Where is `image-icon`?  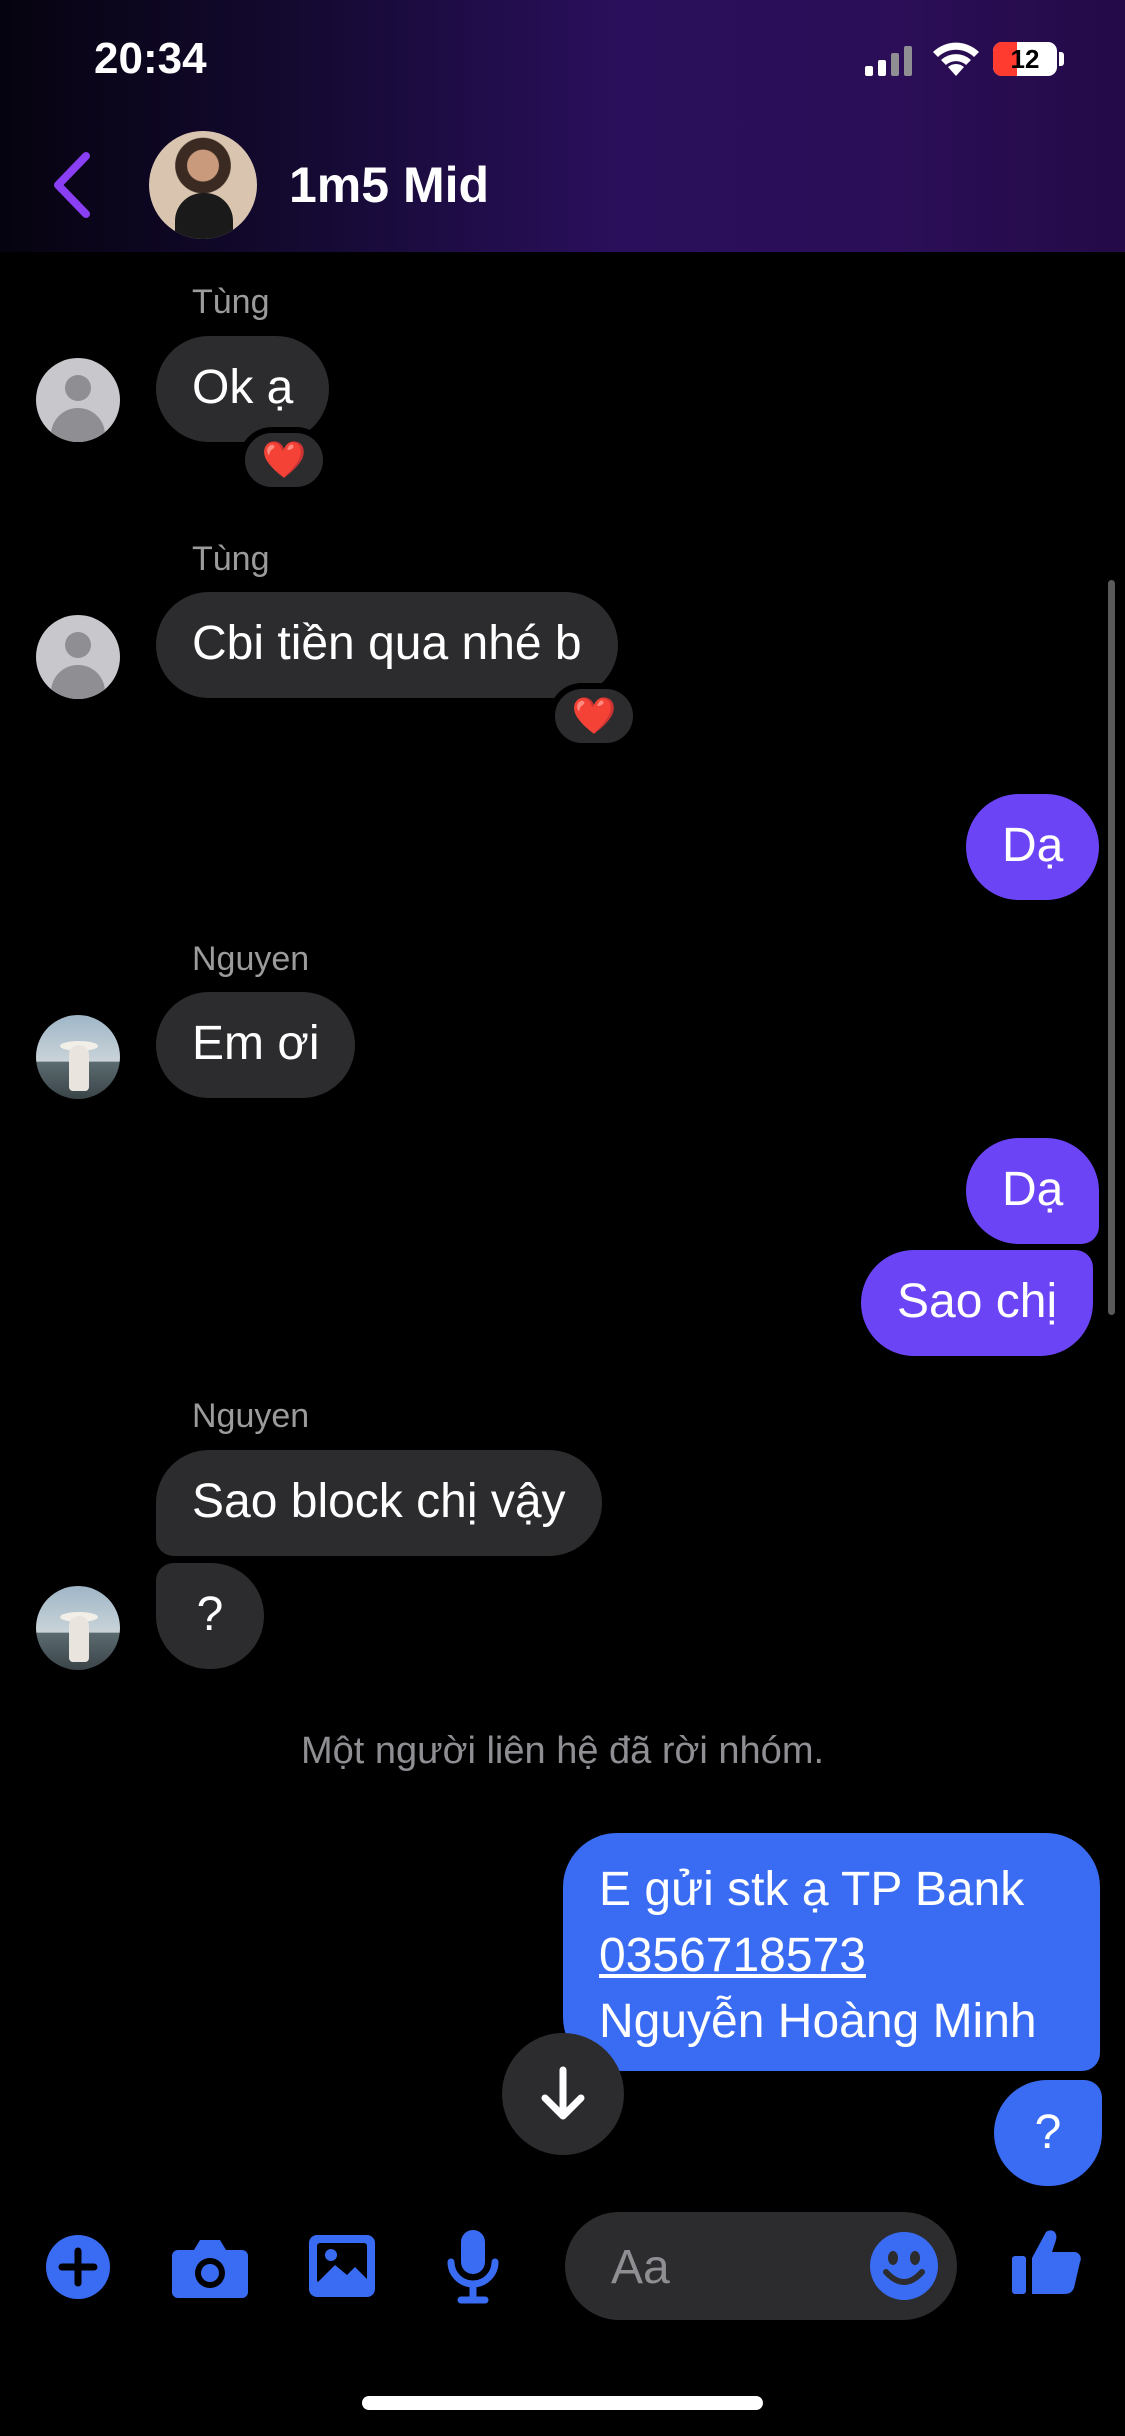 image-icon is located at coordinates (342, 2266).